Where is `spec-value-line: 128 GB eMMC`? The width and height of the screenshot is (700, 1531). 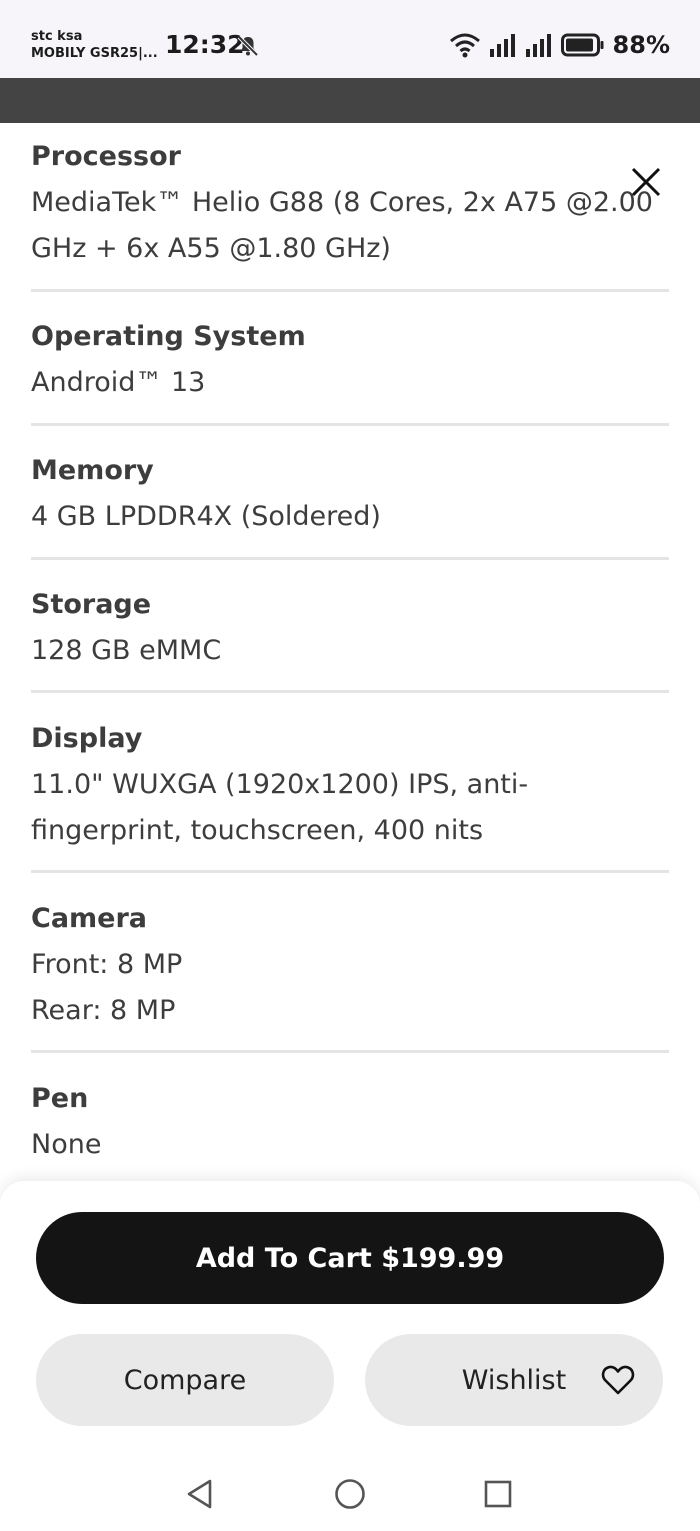
spec-value-line: 128 GB eMMC is located at coordinates (126, 650).